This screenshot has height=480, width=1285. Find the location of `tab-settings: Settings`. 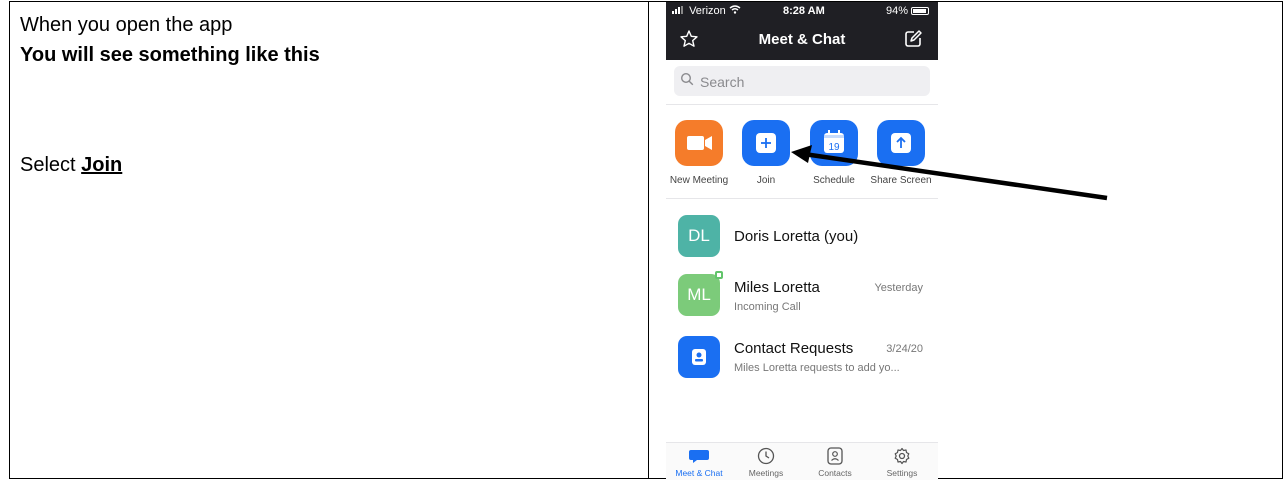

tab-settings: Settings is located at coordinates (902, 462).